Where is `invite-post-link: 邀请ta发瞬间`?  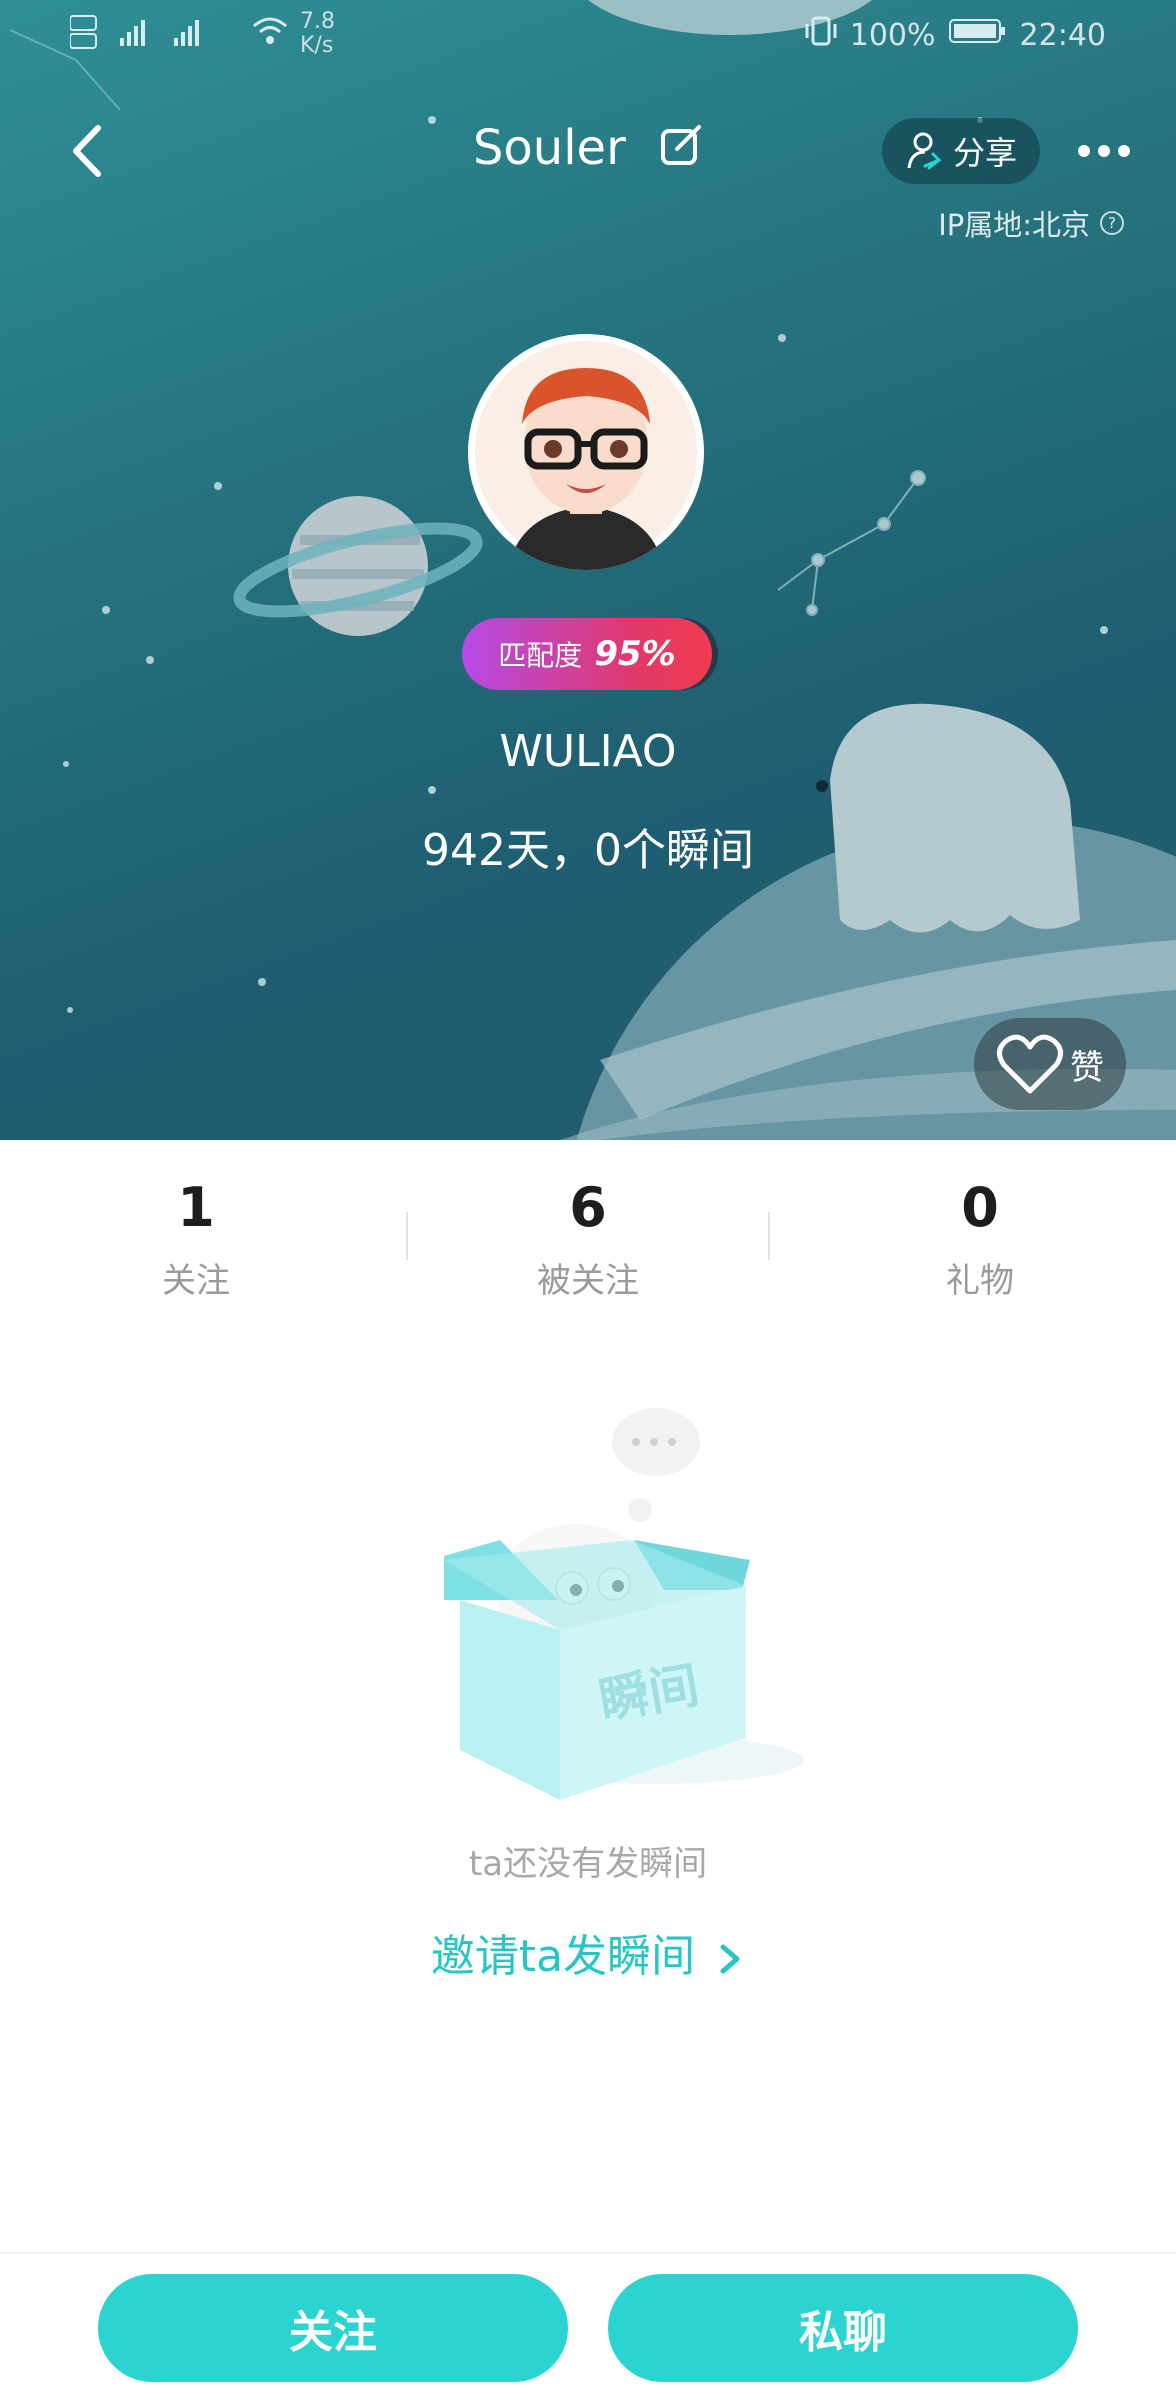 invite-post-link: 邀请ta发瞬间 is located at coordinates (588, 1952).